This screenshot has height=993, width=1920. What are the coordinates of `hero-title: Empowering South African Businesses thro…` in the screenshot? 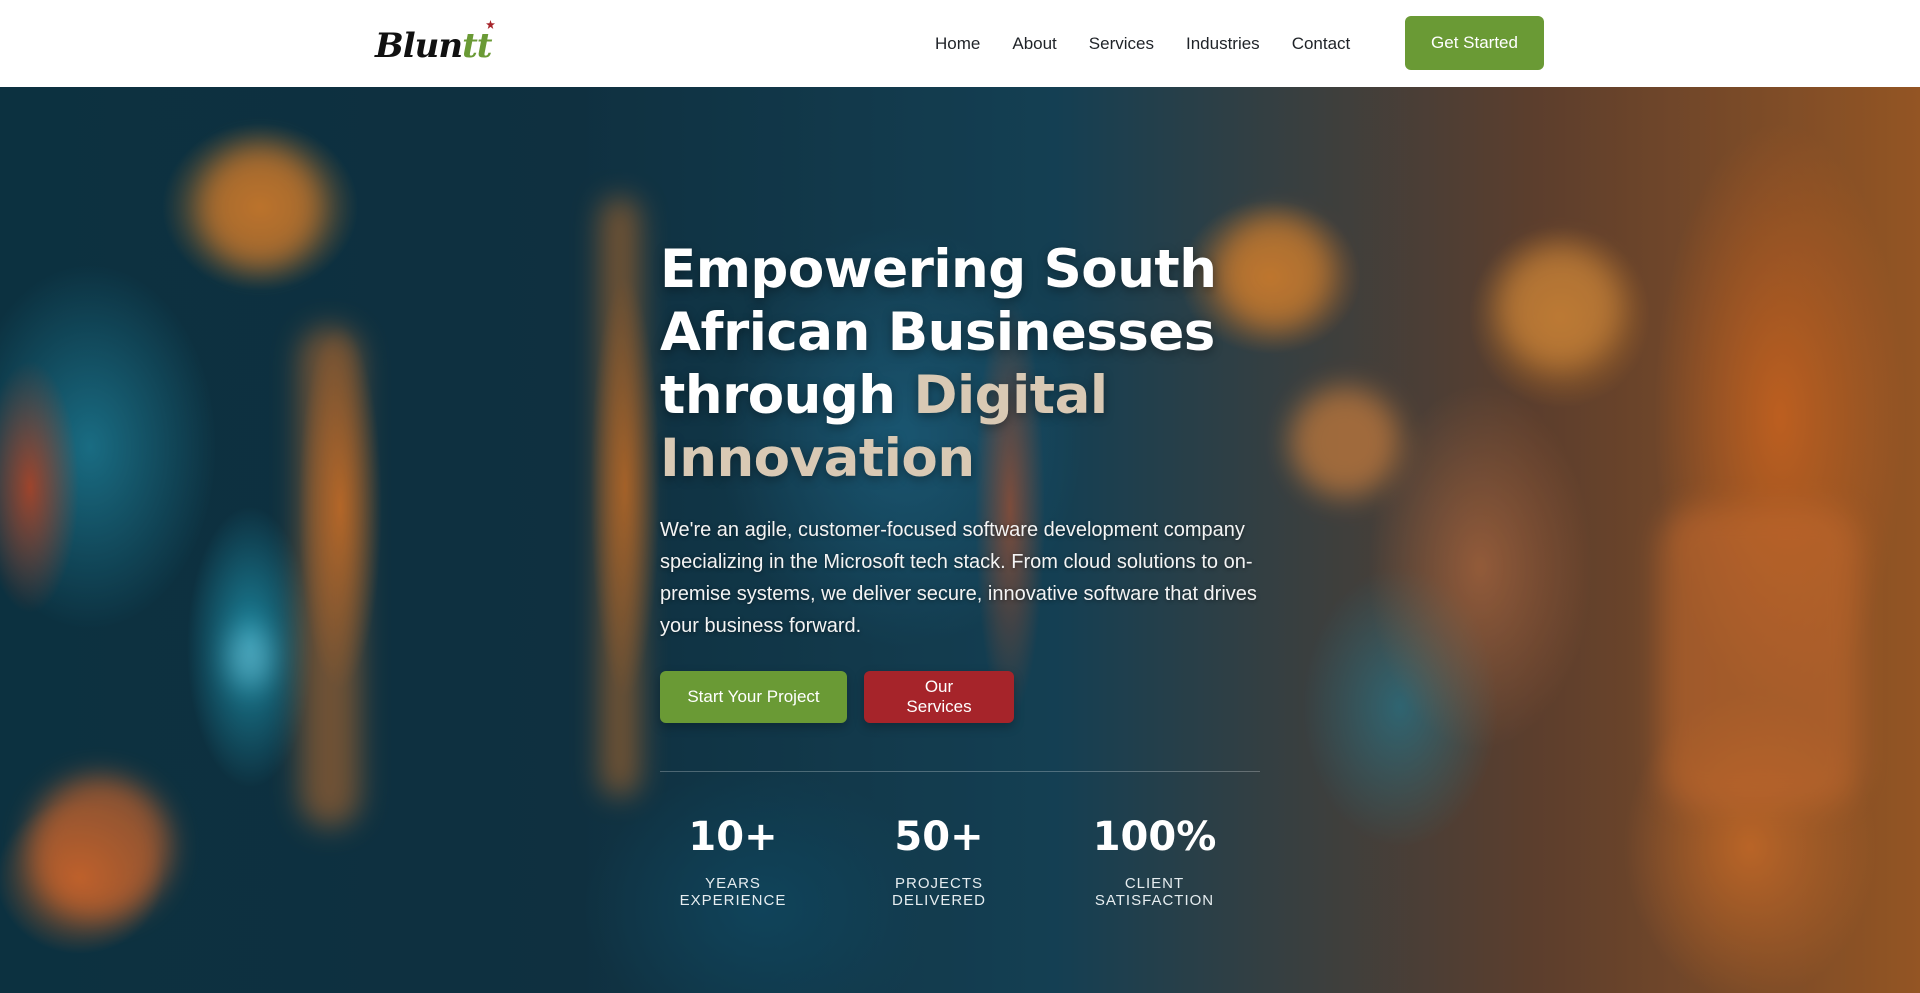 It's located at (938, 364).